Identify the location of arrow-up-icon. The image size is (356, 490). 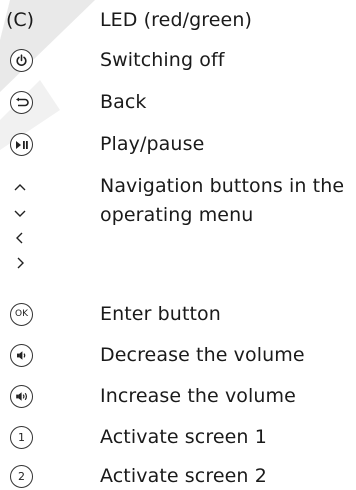
(20, 187).